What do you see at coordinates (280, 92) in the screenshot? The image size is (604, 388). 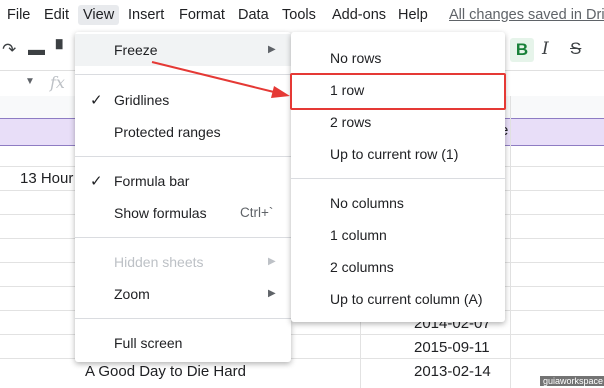 I see `annotation-arrow-head` at bounding box center [280, 92].